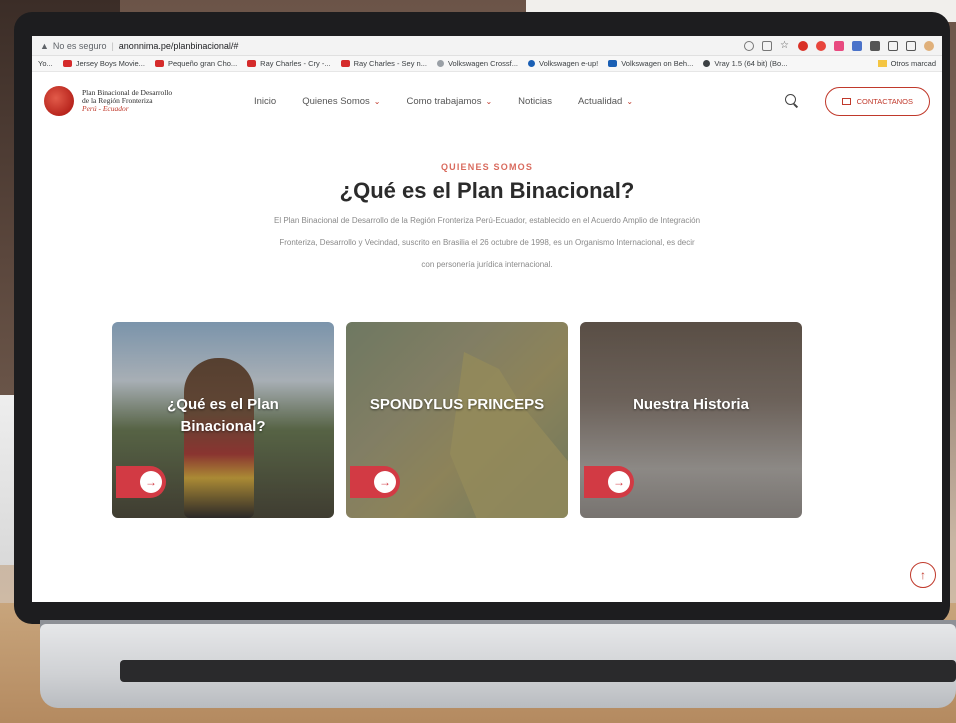 This screenshot has width=956, height=723. Describe the element at coordinates (791, 101) in the screenshot. I see `search-icon` at that location.